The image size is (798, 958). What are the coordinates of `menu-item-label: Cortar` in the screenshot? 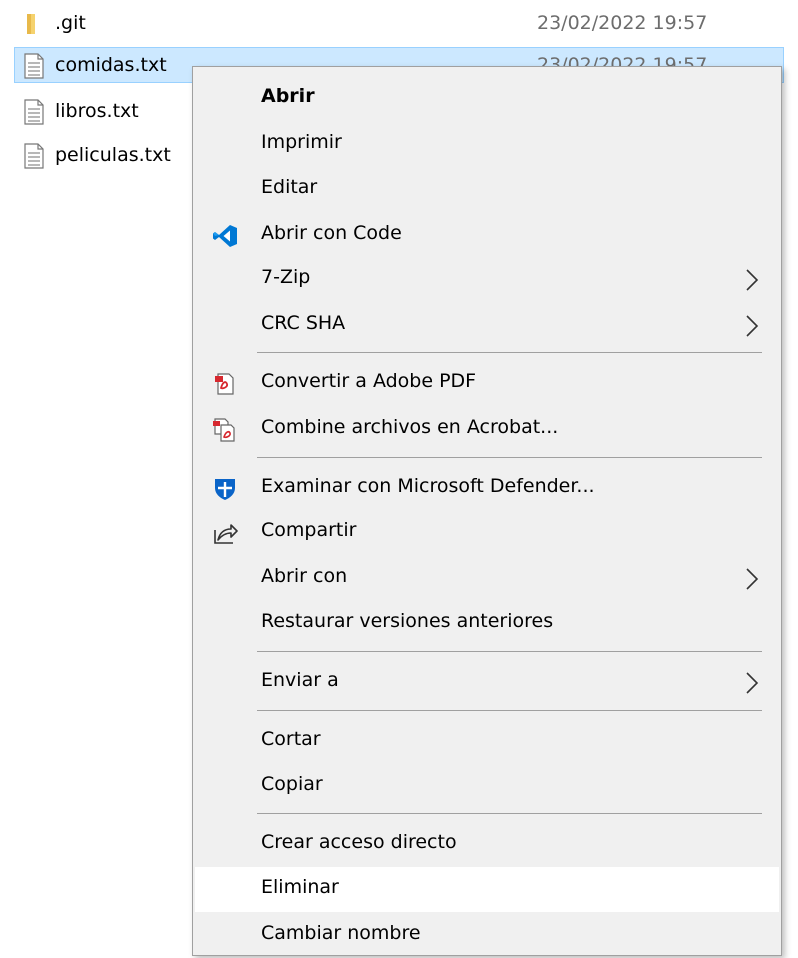 It's located at (291, 739).